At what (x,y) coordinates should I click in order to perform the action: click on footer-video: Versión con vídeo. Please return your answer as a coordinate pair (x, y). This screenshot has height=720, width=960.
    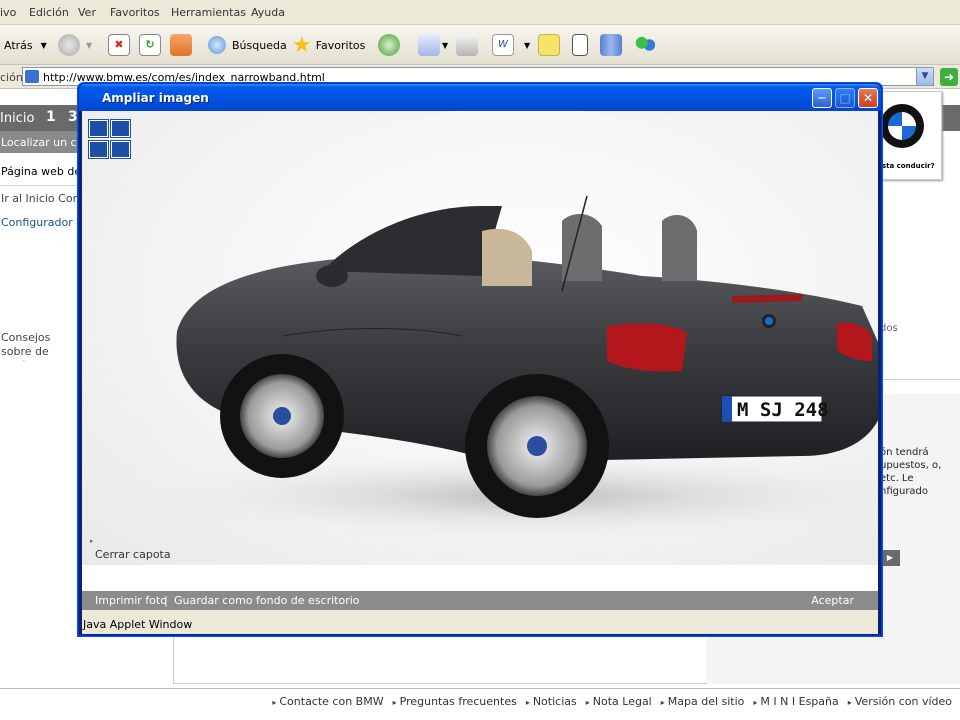
    Looking at the image, I should click on (900, 704).